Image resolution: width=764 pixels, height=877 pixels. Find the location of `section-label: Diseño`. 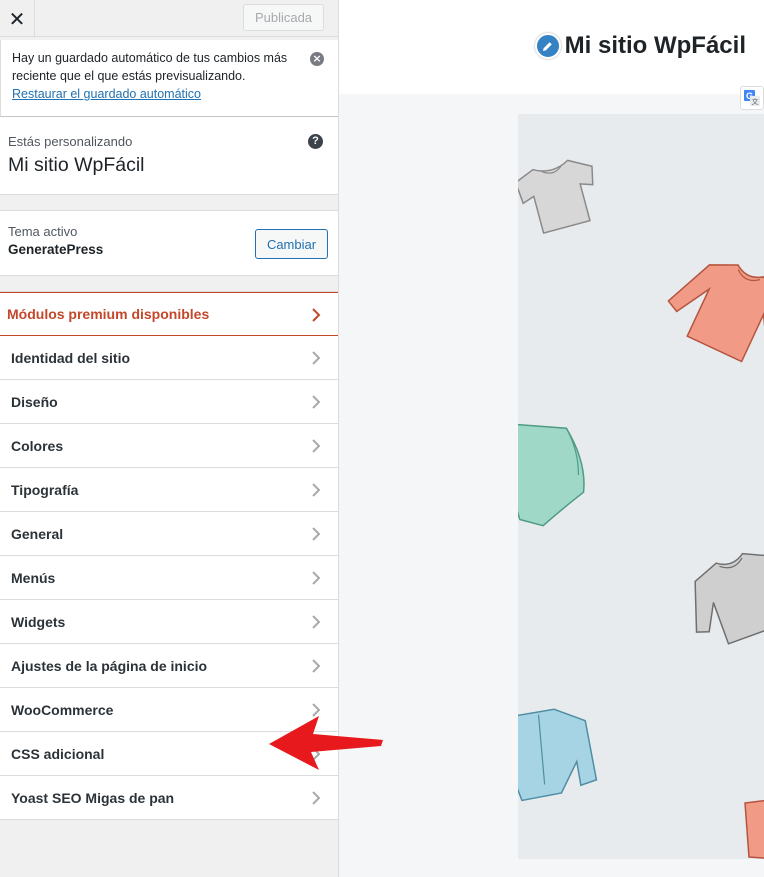

section-label: Diseño is located at coordinates (34, 401).